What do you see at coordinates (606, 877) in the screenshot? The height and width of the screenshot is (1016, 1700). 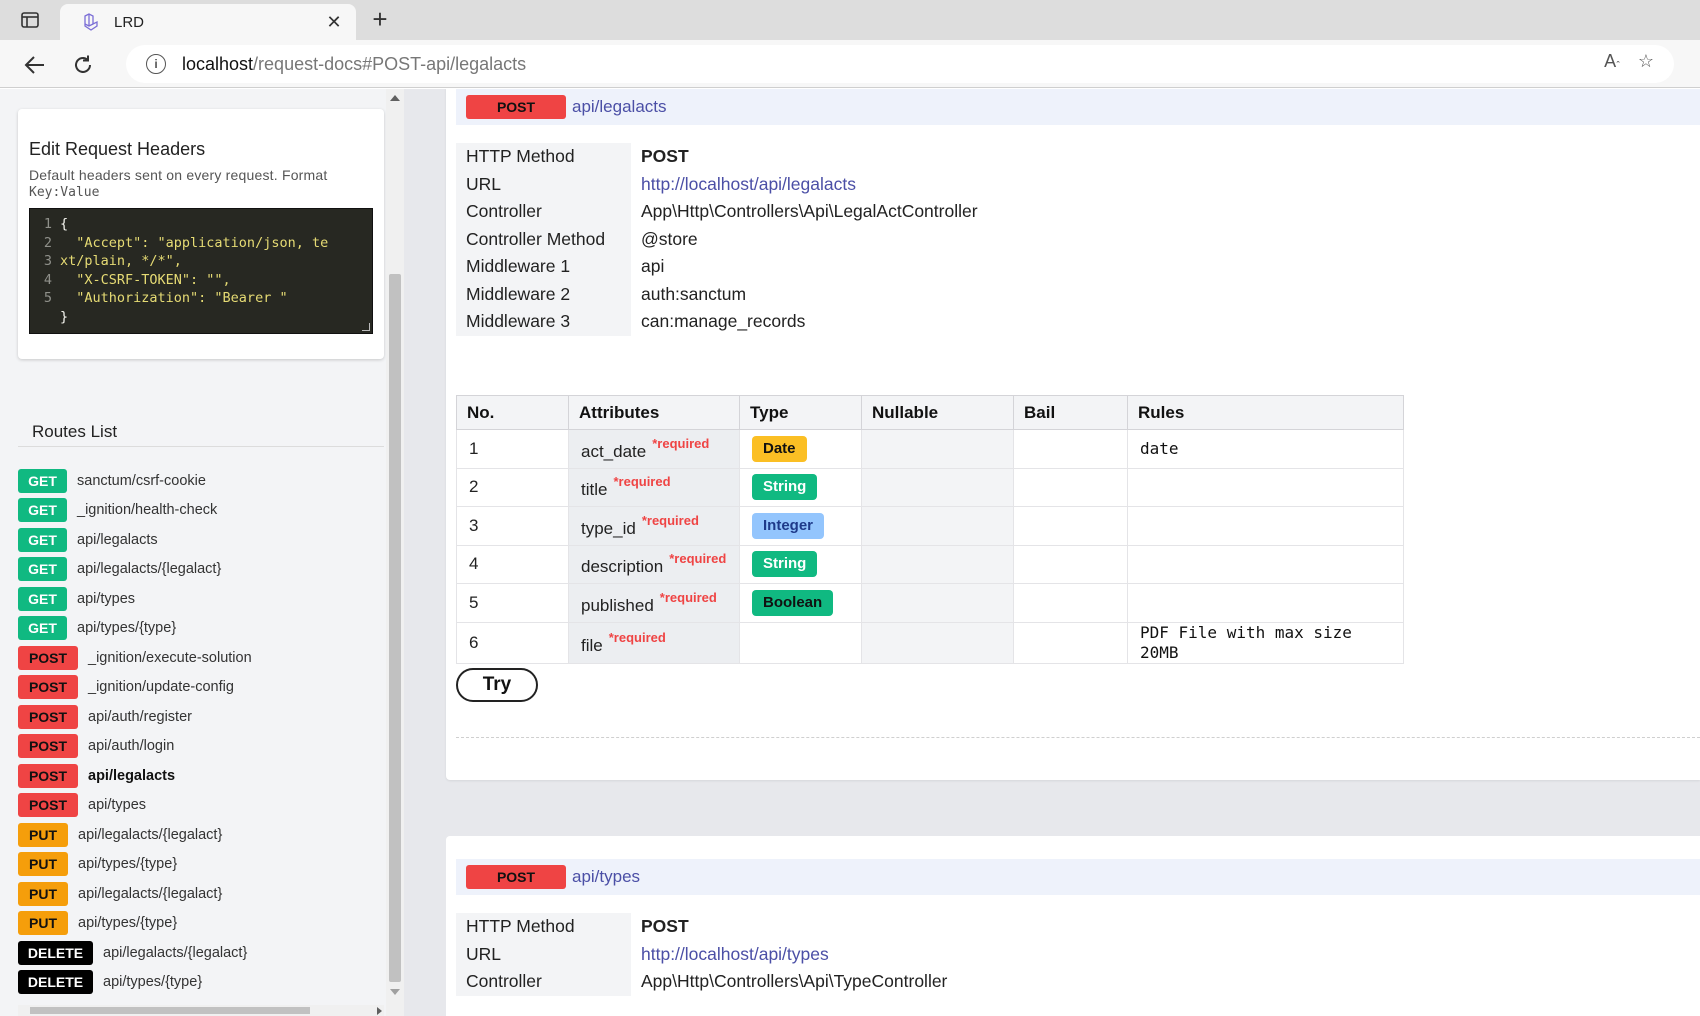 I see `endpoint-path: api/types` at bounding box center [606, 877].